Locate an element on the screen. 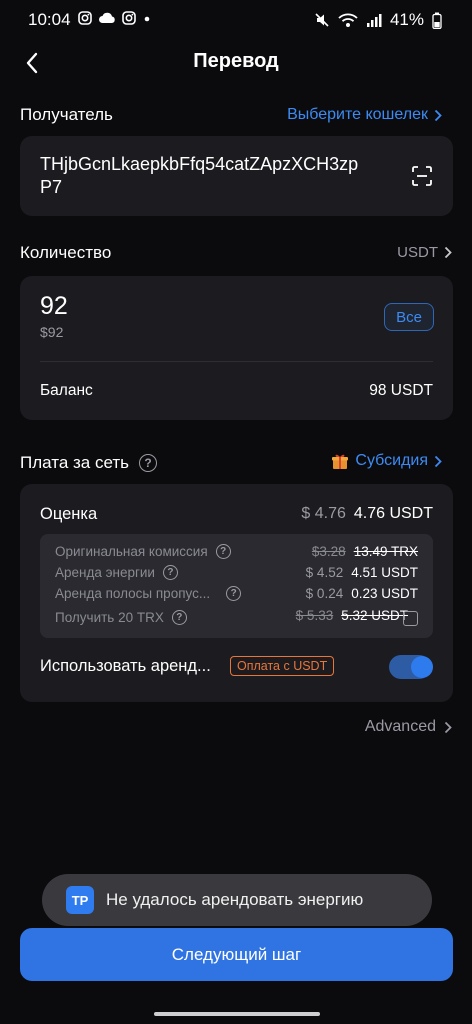 The height and width of the screenshot is (1024, 472). wifi-icon is located at coordinates (348, 20).